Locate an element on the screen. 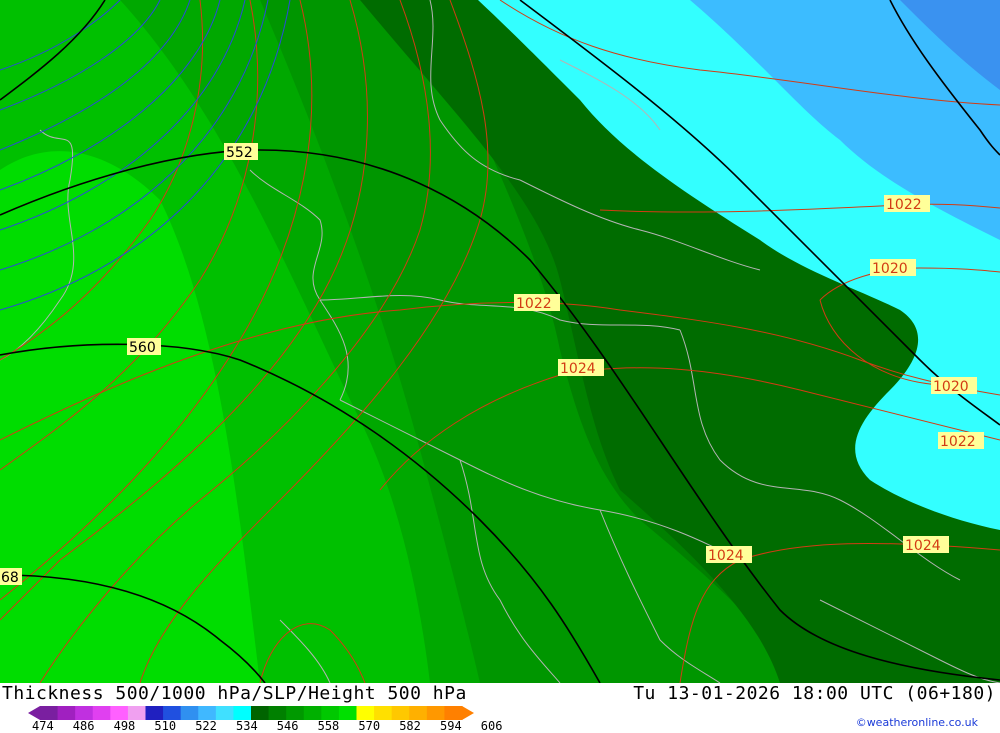 This screenshot has height=733, width=1000. slp-label-1022-right: 1022 is located at coordinates (961, 441).